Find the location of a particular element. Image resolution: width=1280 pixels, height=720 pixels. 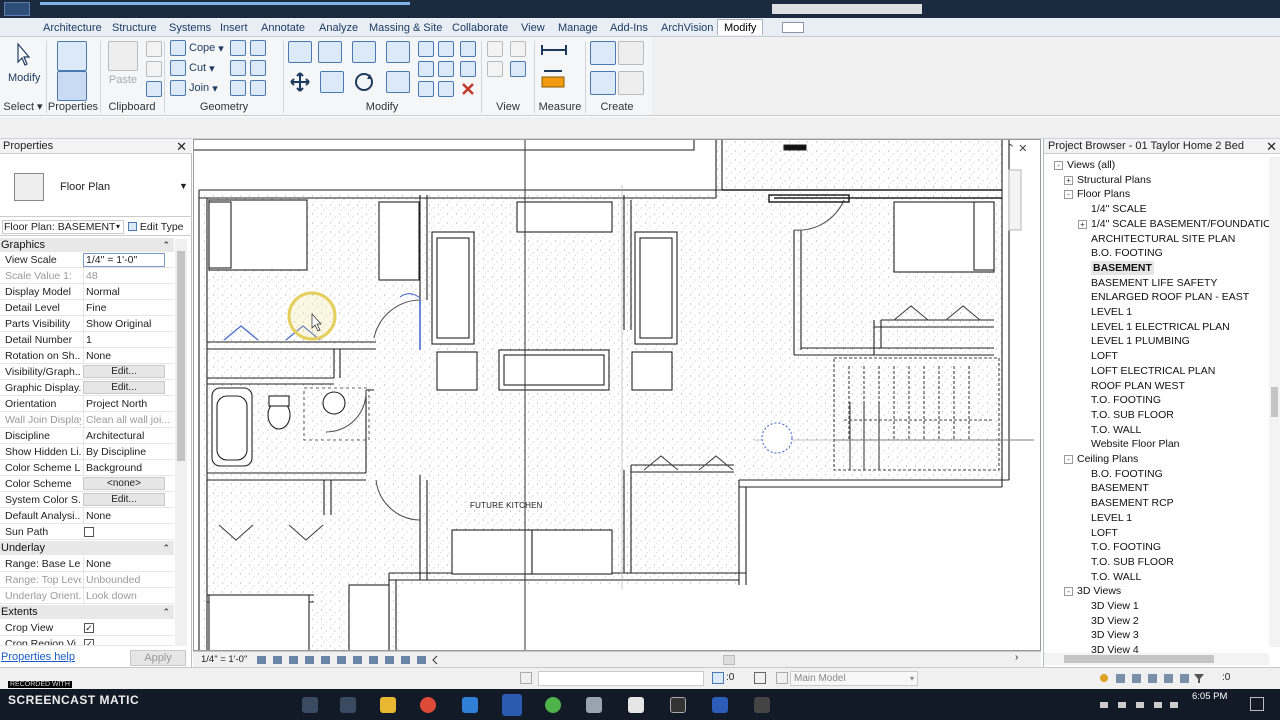

design-option-select: Main Model ▾ is located at coordinates (854, 678).